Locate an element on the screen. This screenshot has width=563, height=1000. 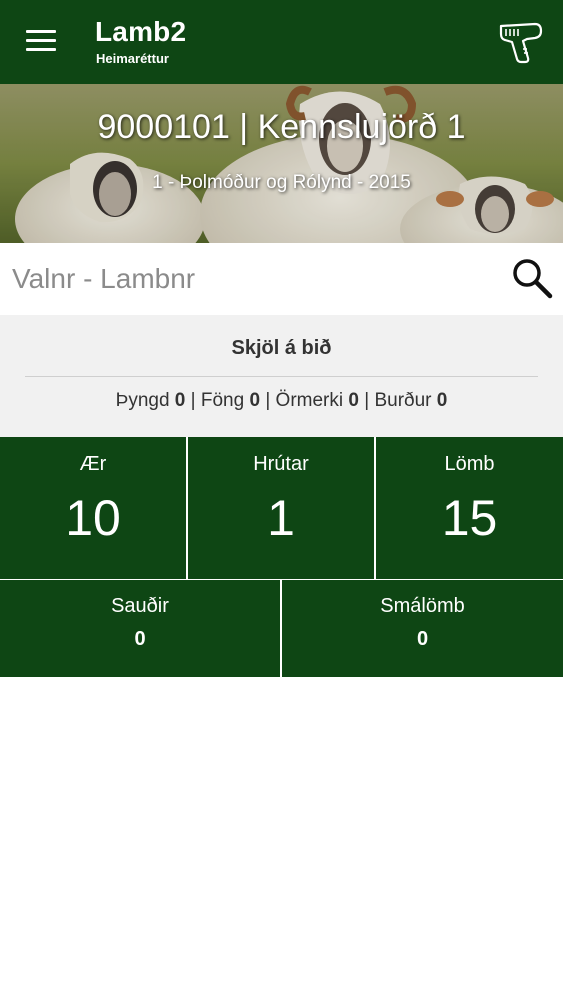
stat-lambs: Lömb 15 is located at coordinates (469, 508).